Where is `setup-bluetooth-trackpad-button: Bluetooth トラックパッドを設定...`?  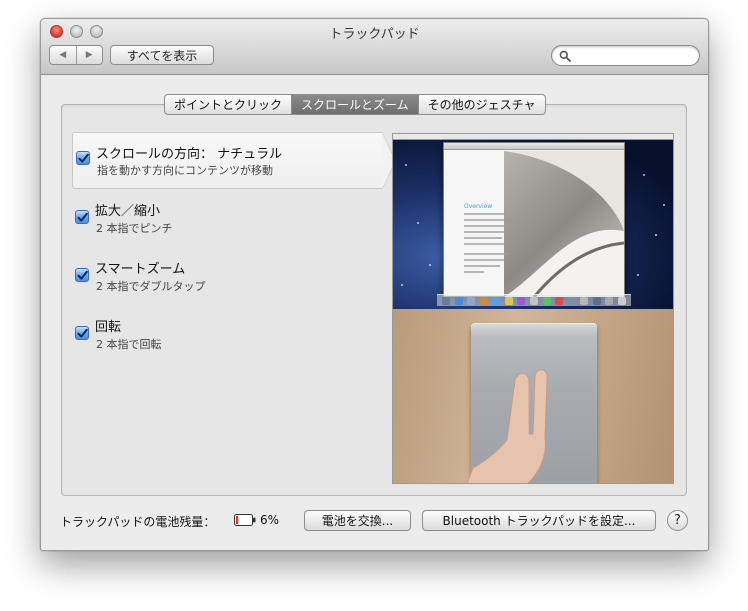
setup-bluetooth-trackpad-button: Bluetooth トラックパッドを設定... is located at coordinates (539, 520).